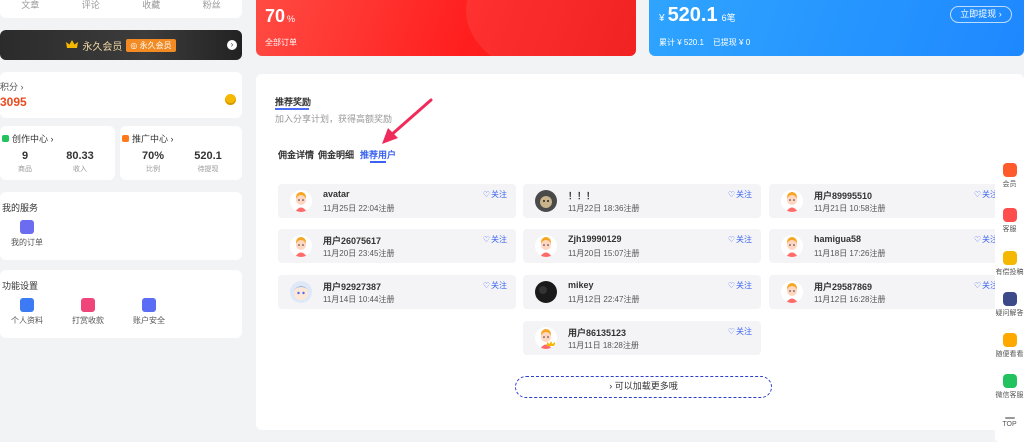 The height and width of the screenshot is (442, 1024). What do you see at coordinates (642, 201) in the screenshot?
I see `user-card: ！！！ 11月22日 18:36注册 ♡关注` at bounding box center [642, 201].